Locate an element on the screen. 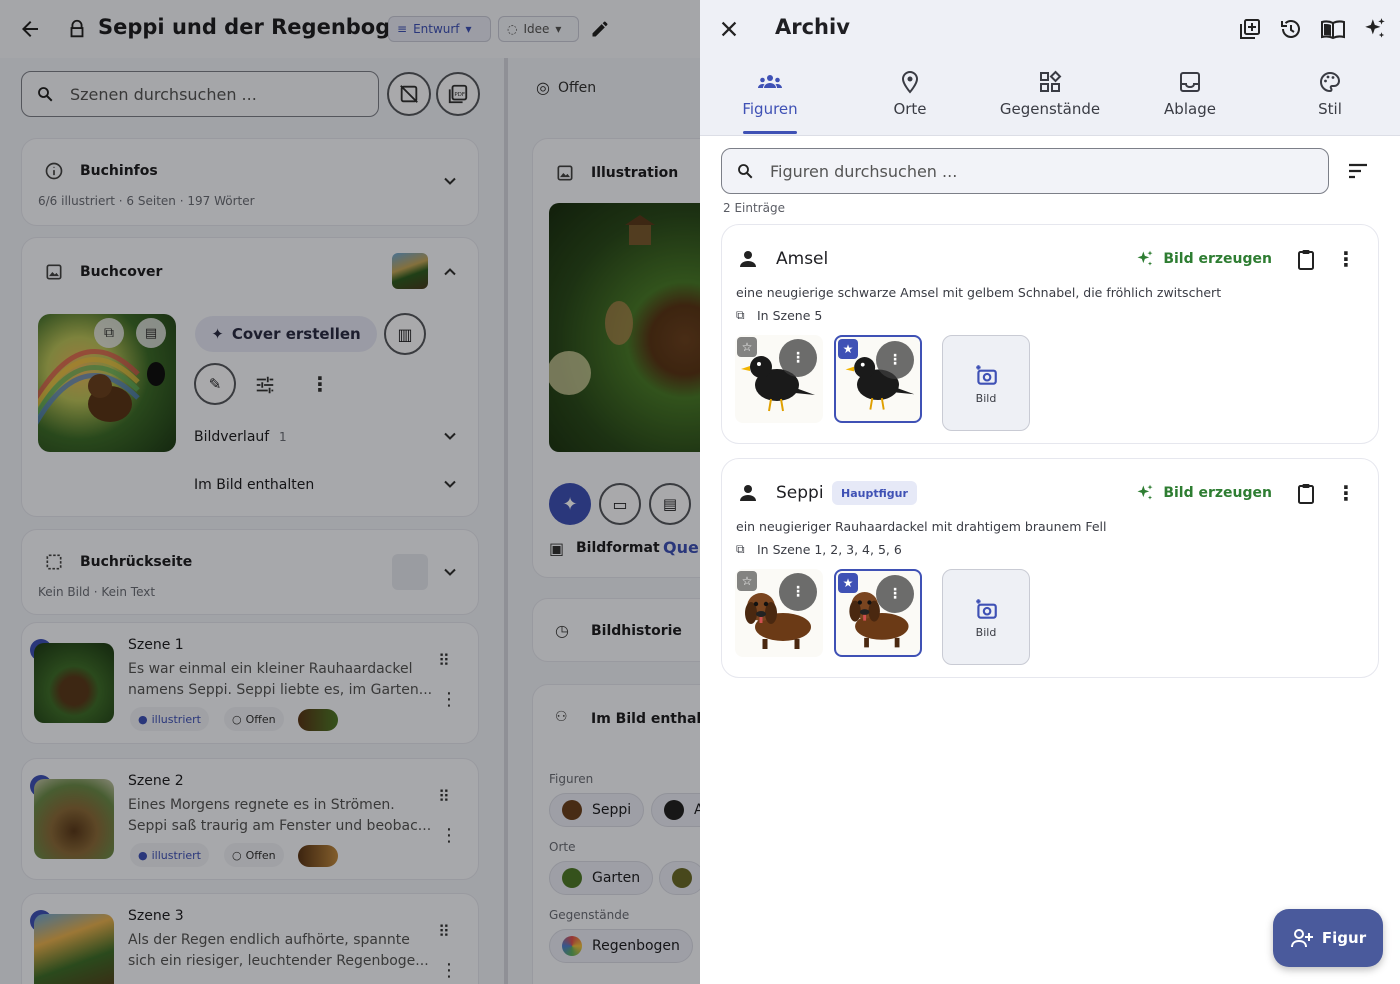 This screenshot has width=1400, height=984. person-add-icon is located at coordinates (1301, 938).